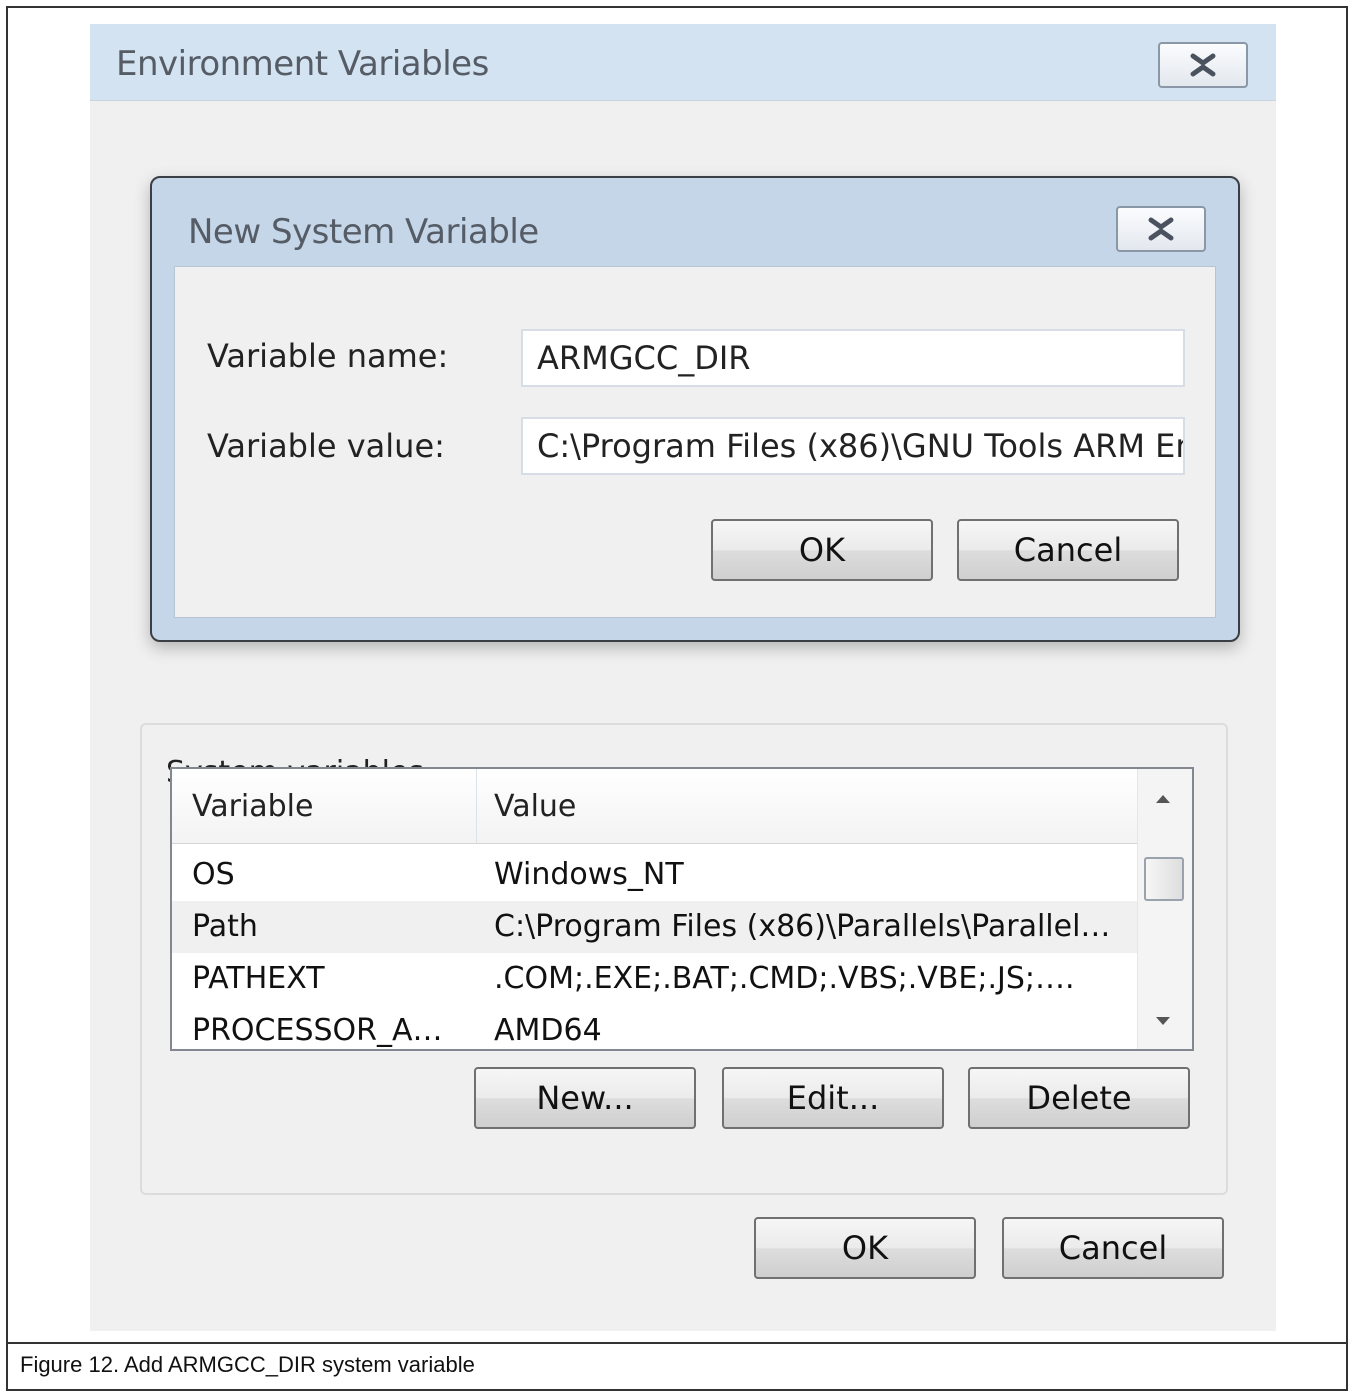 This screenshot has width=1354, height=1397. I want to click on dialog-close-button, so click(1161, 229).